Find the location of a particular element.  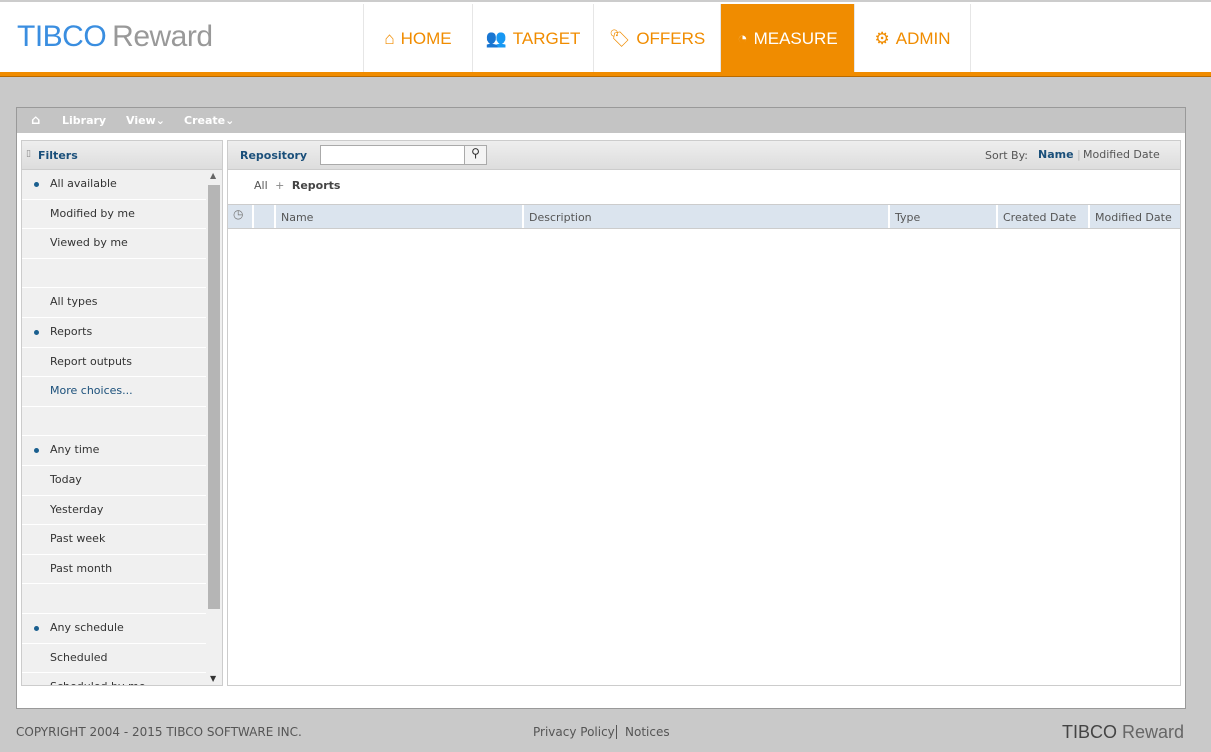

notices-link: Notices is located at coordinates (643, 732).